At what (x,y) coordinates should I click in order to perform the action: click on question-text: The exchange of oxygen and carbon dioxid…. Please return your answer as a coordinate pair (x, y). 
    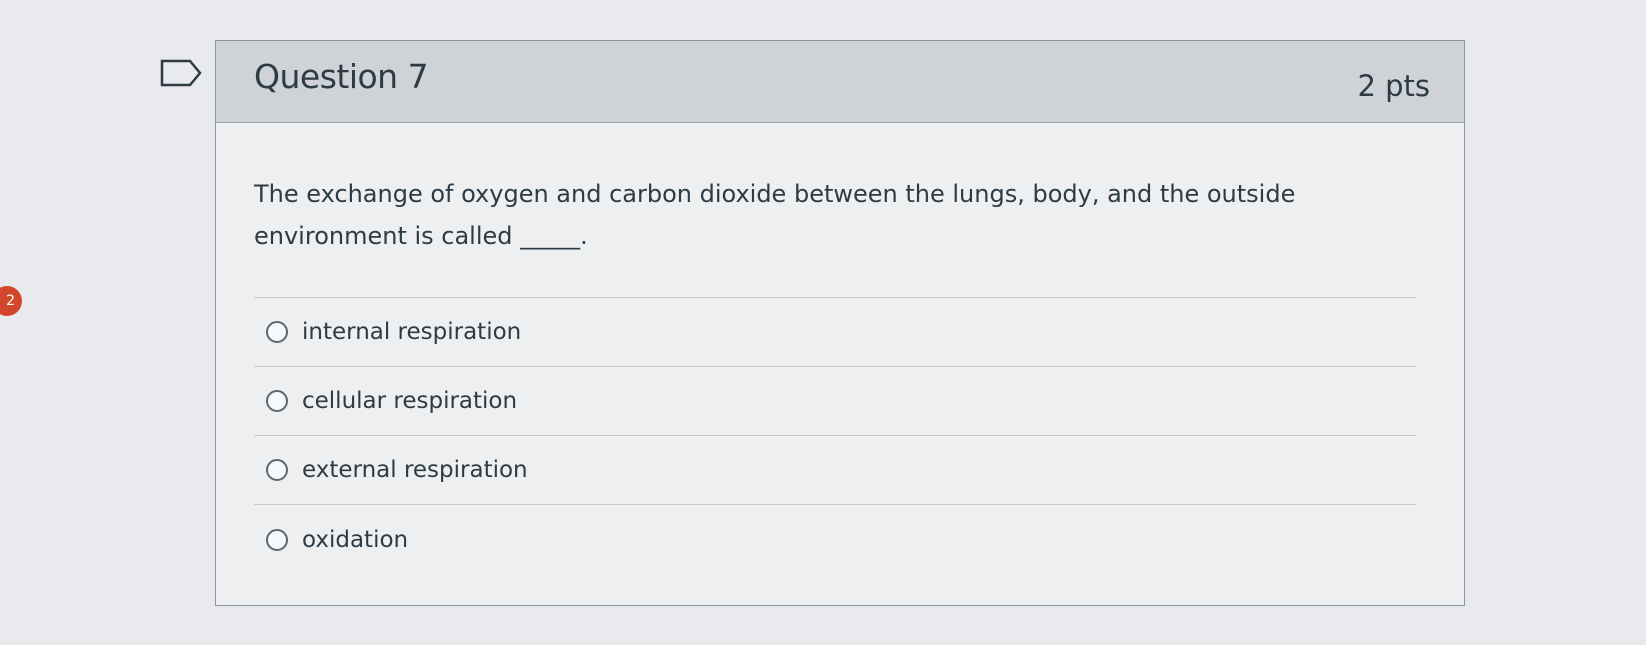
    Looking at the image, I should click on (775, 215).